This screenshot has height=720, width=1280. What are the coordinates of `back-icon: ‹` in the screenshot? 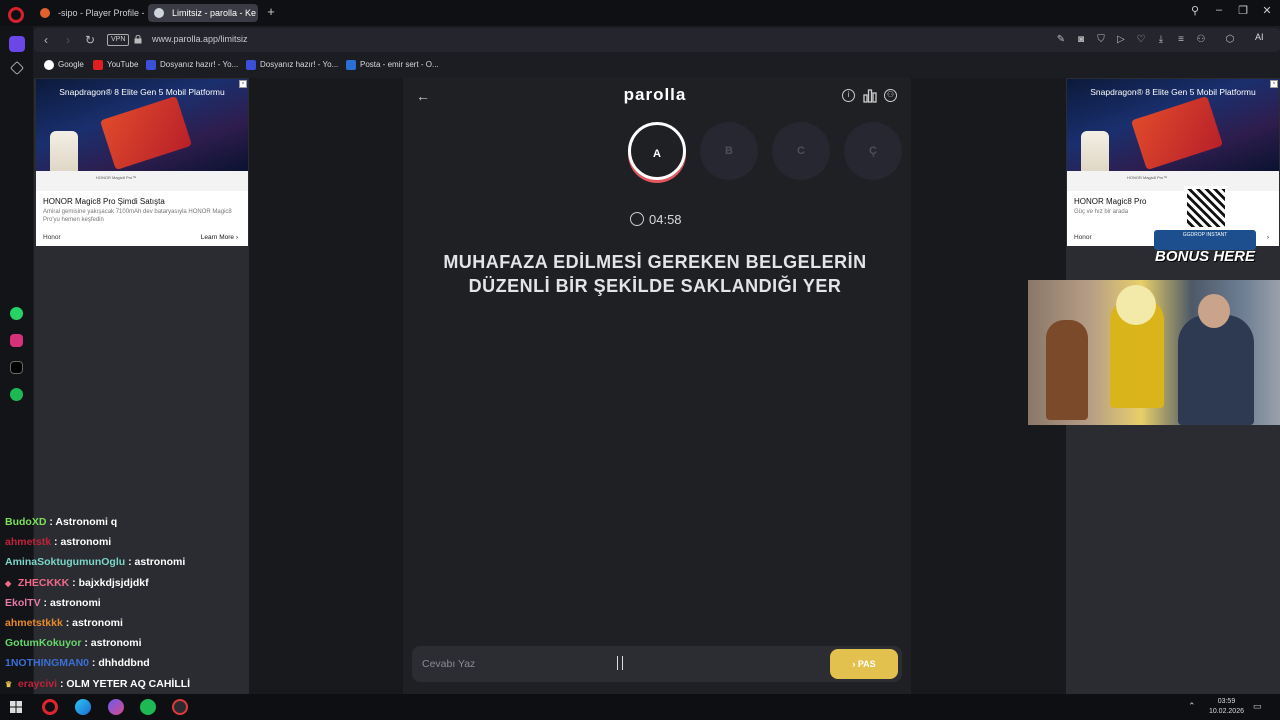 It's located at (46, 40).